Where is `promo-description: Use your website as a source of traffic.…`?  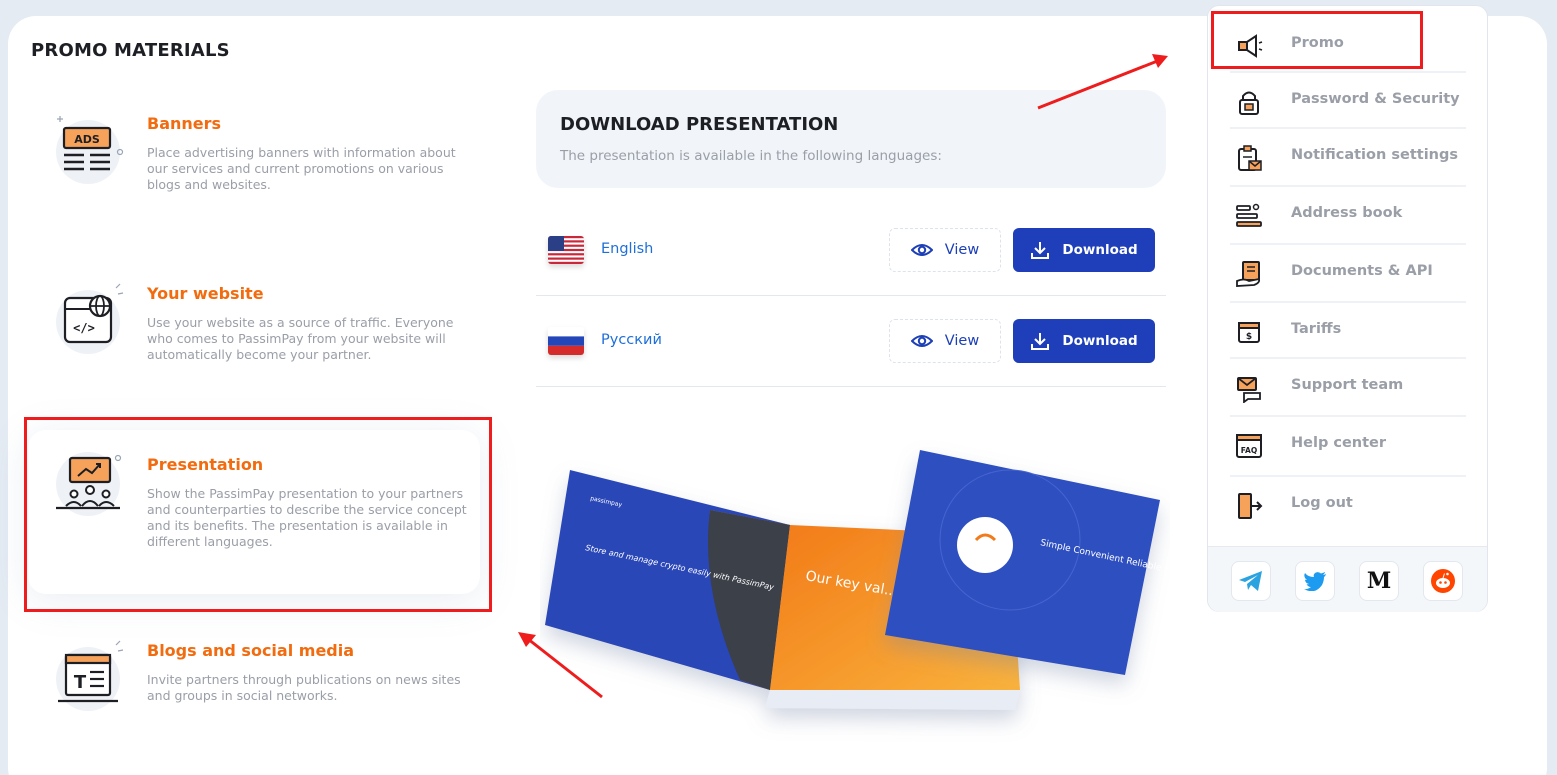 promo-description: Use your website as a source of traffic.… is located at coordinates (300, 338).